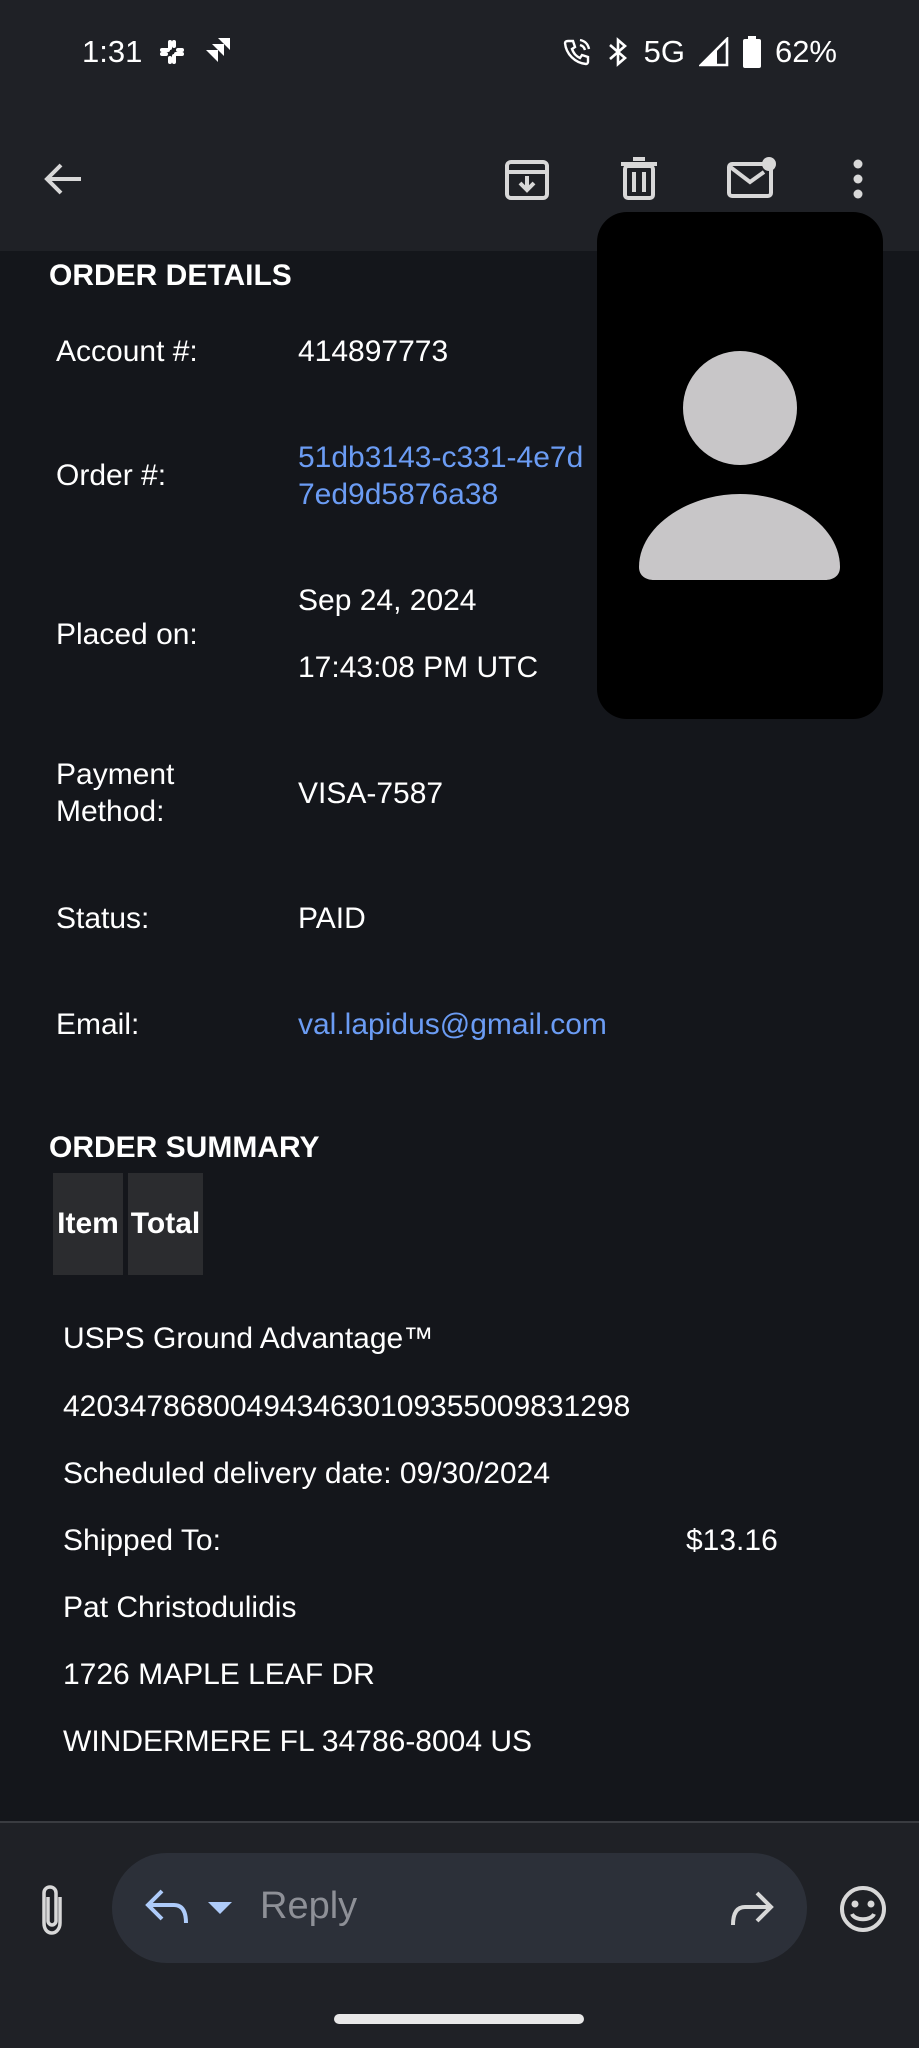  I want to click on status-value: PAID, so click(332, 918).